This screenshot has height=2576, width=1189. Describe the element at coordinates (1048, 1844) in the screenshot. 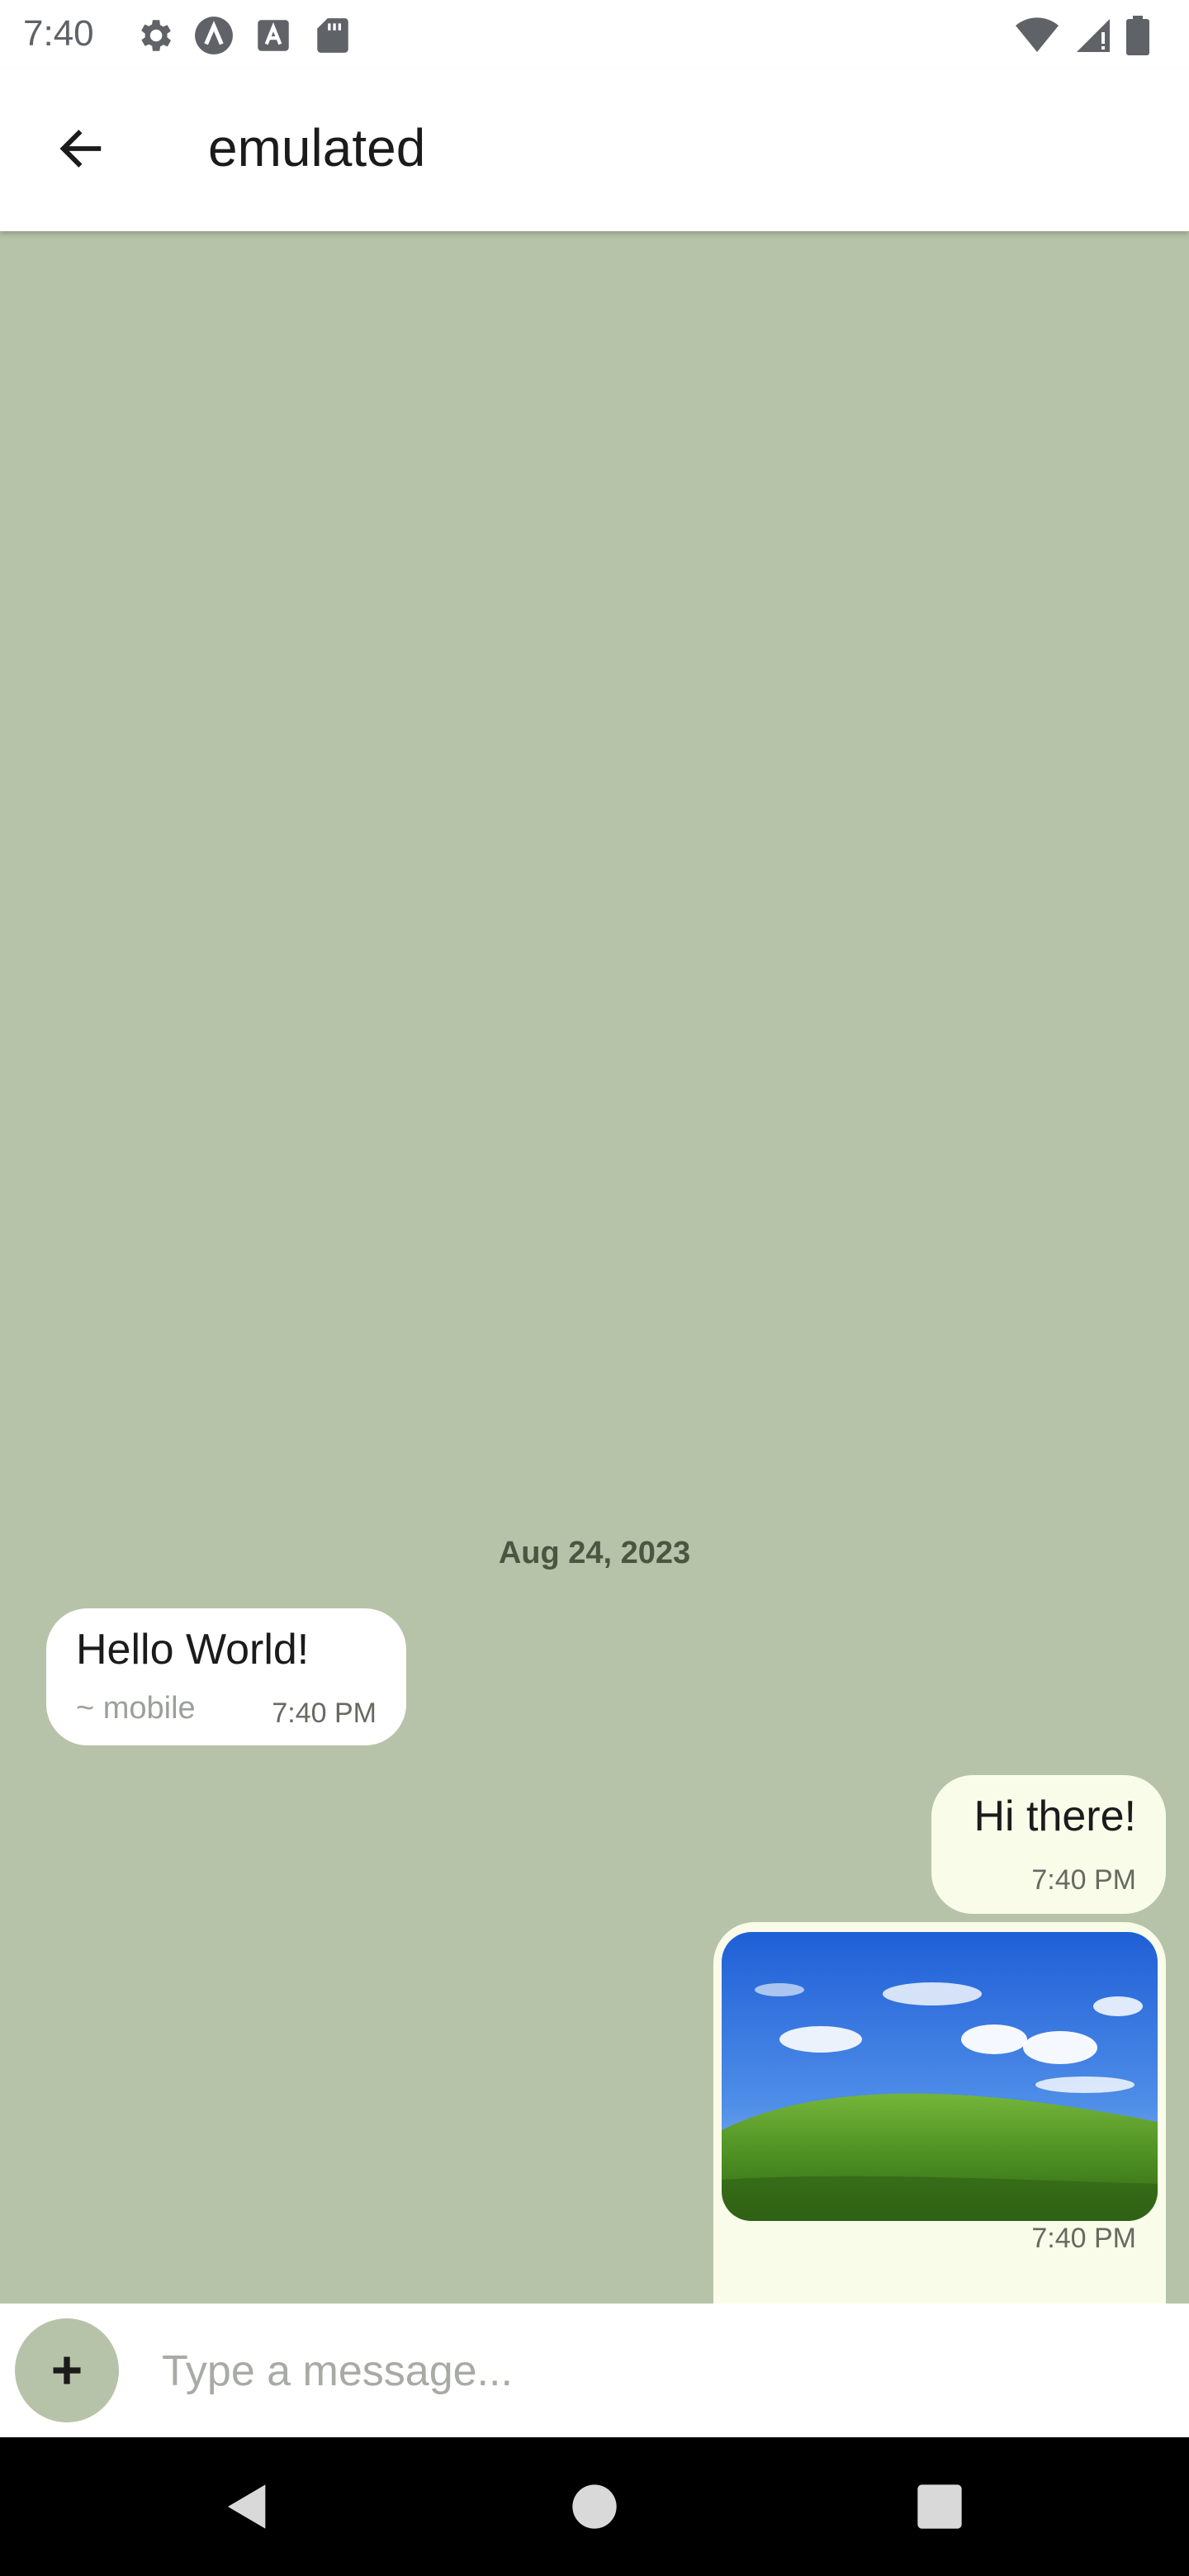

I see `outgoing-message-bubble: Hi there! 7:40 PM` at that location.